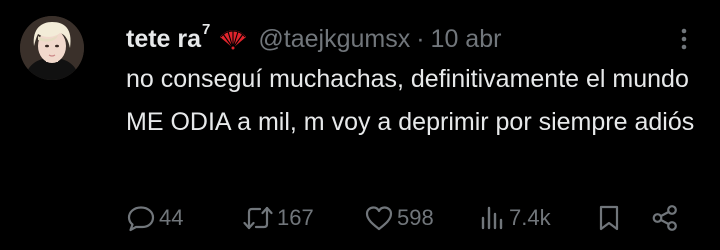  What do you see at coordinates (206, 29) in the screenshot?
I see `name-superscript: 7` at bounding box center [206, 29].